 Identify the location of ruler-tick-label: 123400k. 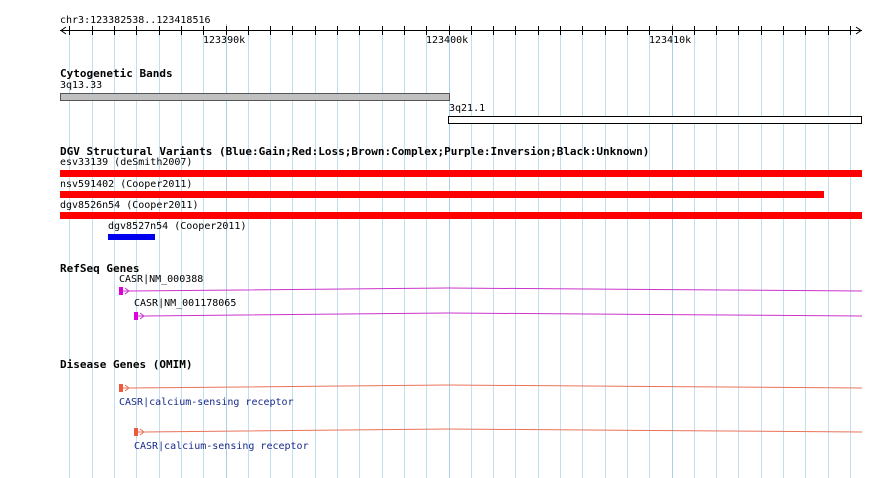
(447, 40).